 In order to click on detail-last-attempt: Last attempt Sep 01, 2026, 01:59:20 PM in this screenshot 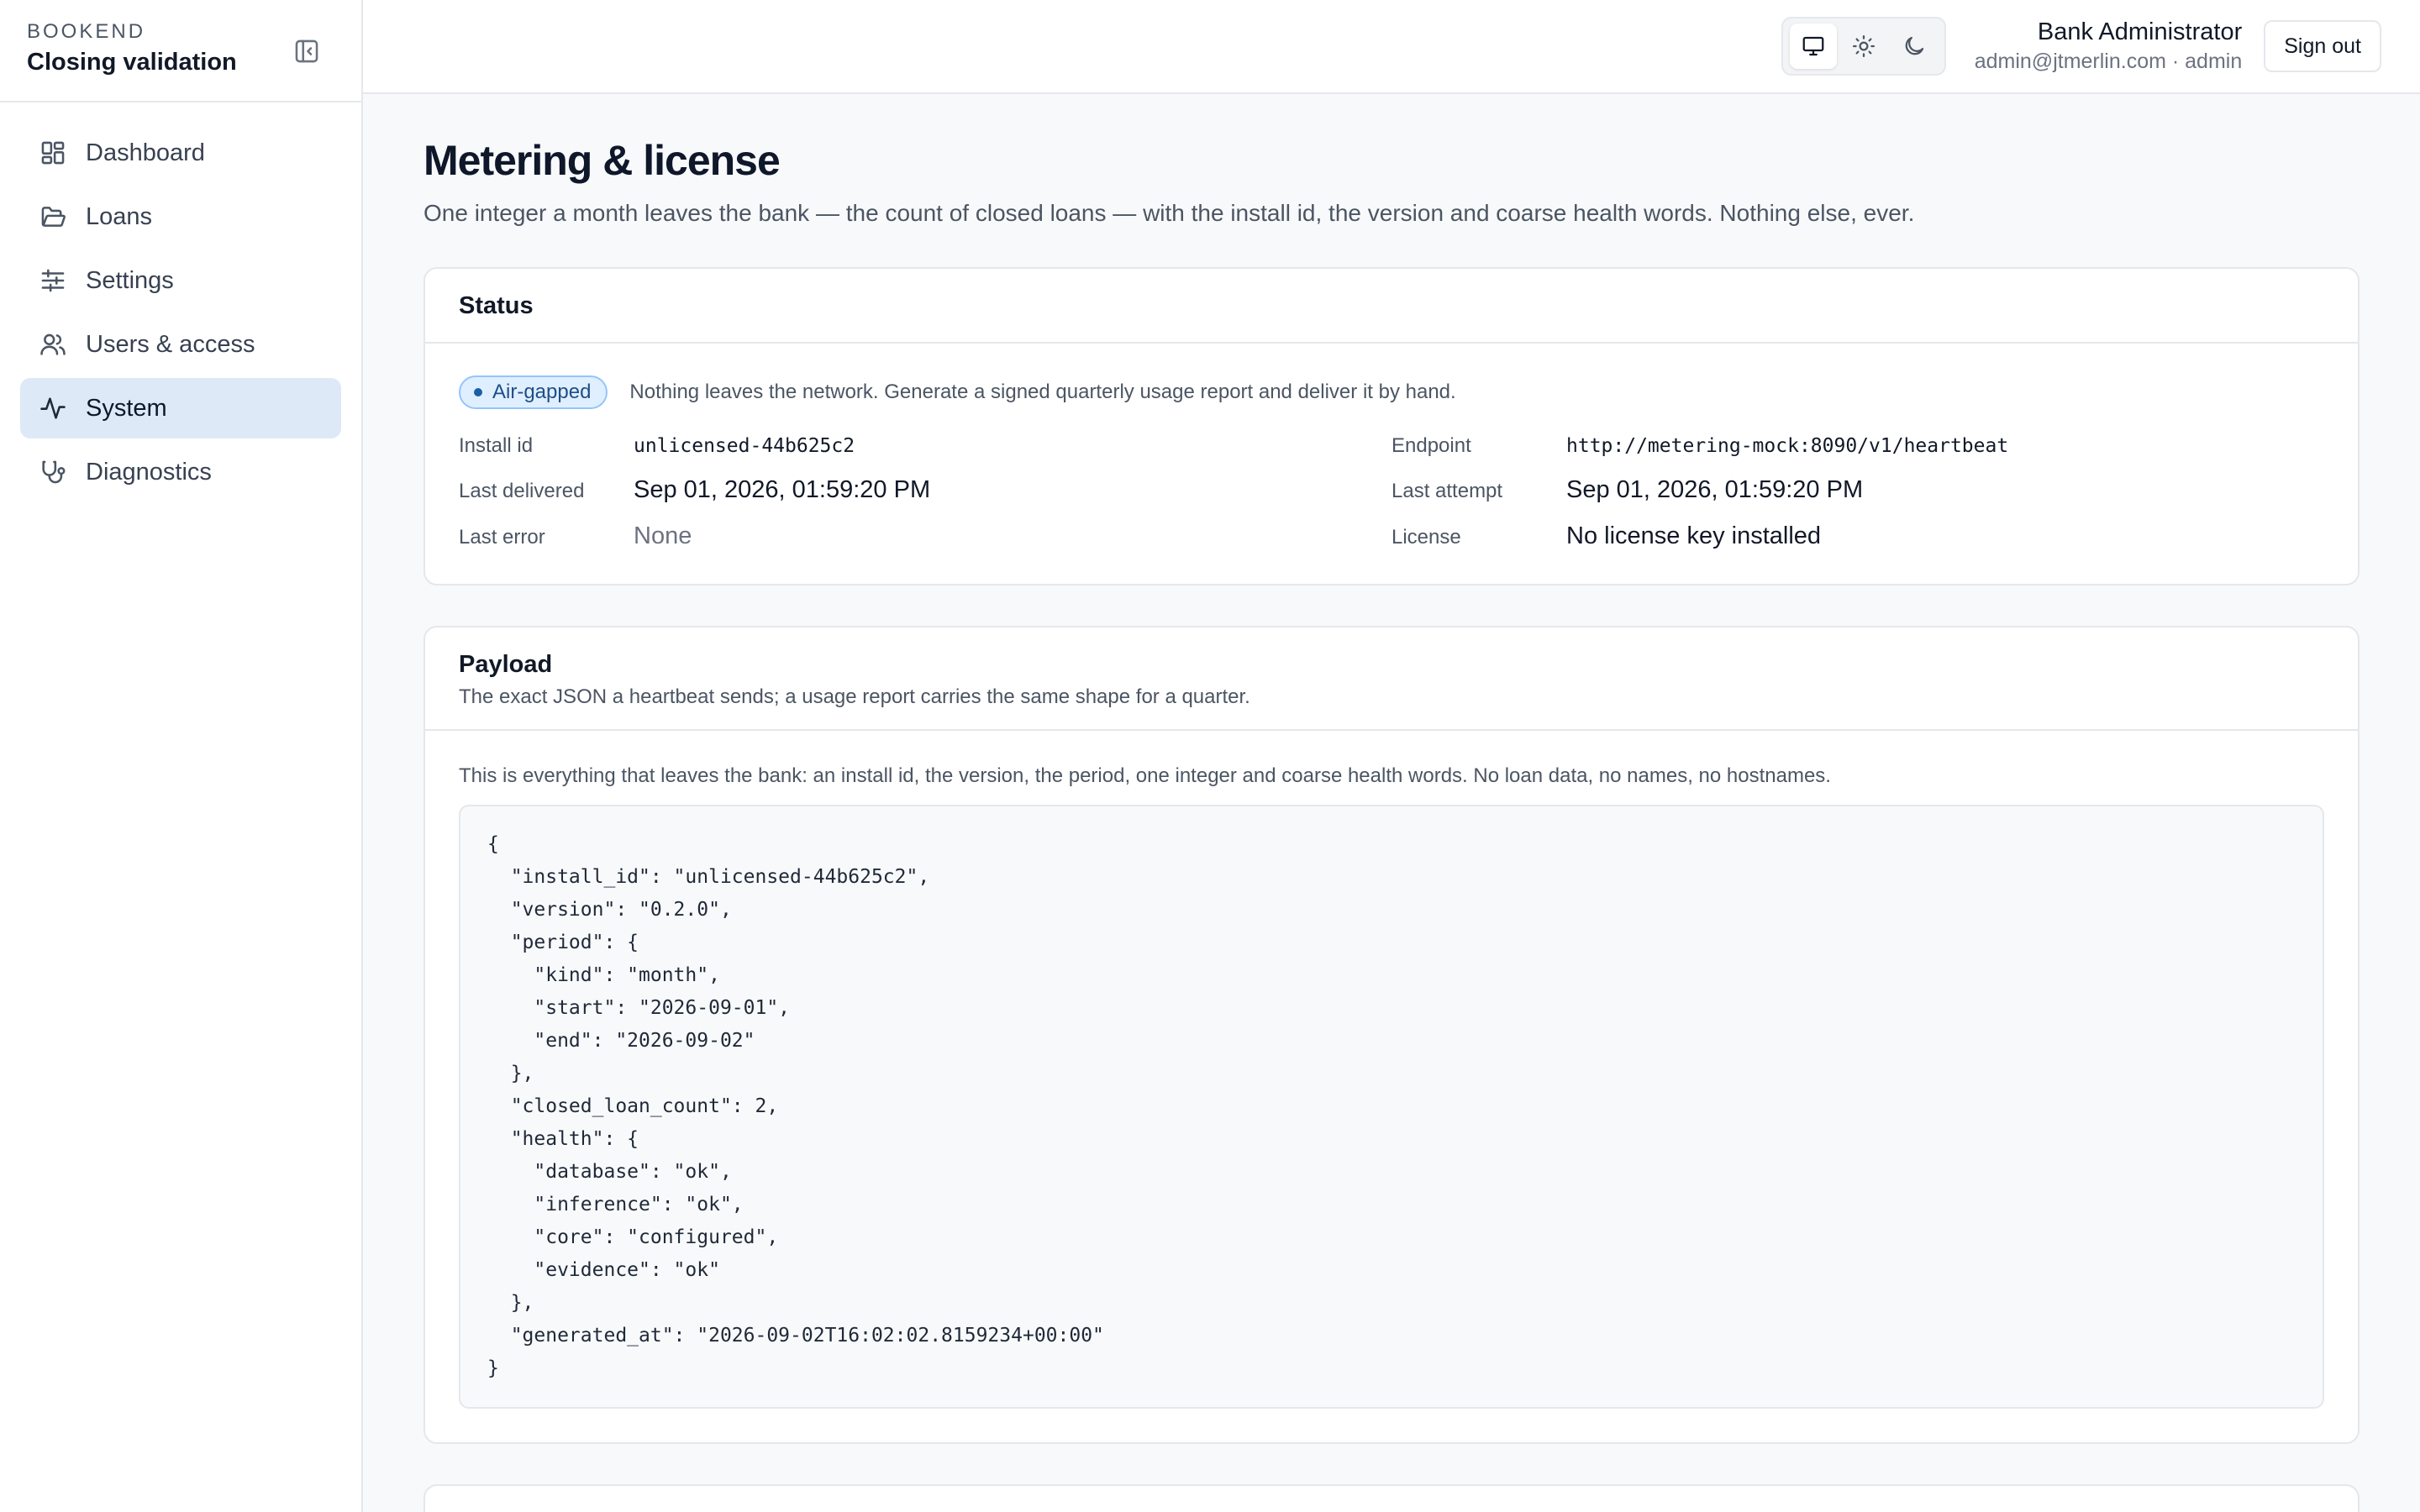, I will do `click(1858, 490)`.